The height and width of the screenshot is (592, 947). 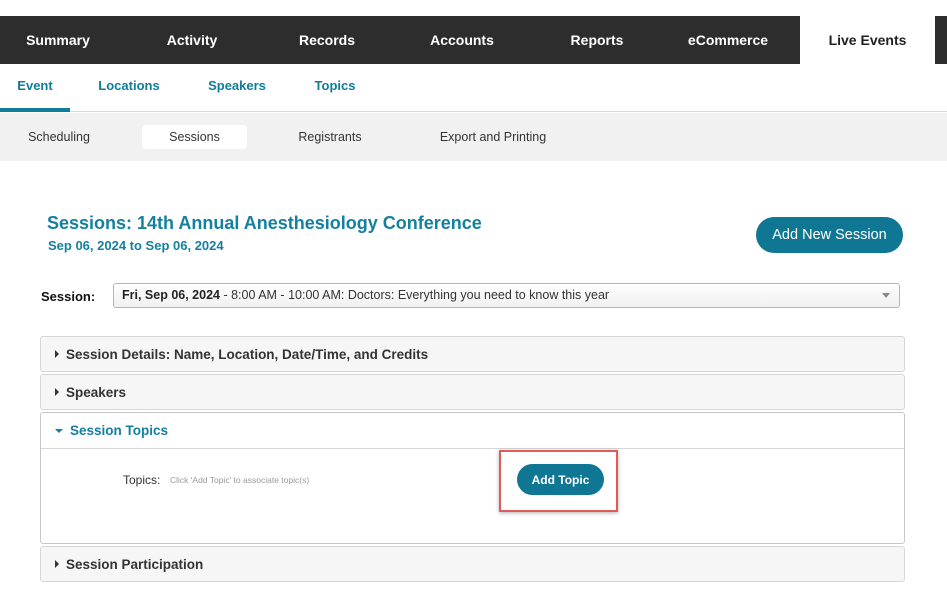 I want to click on add-topic-button: Add Topic, so click(x=560, y=479).